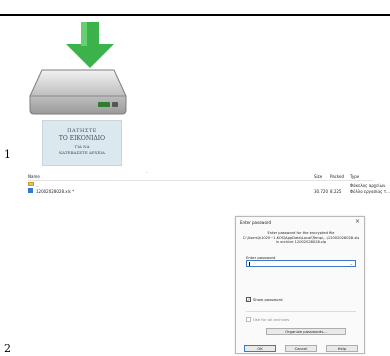  Describe the element at coordinates (82, 131) in the screenshot. I see `card-line-1: ΠΑΤΗΣΤΕ` at that location.